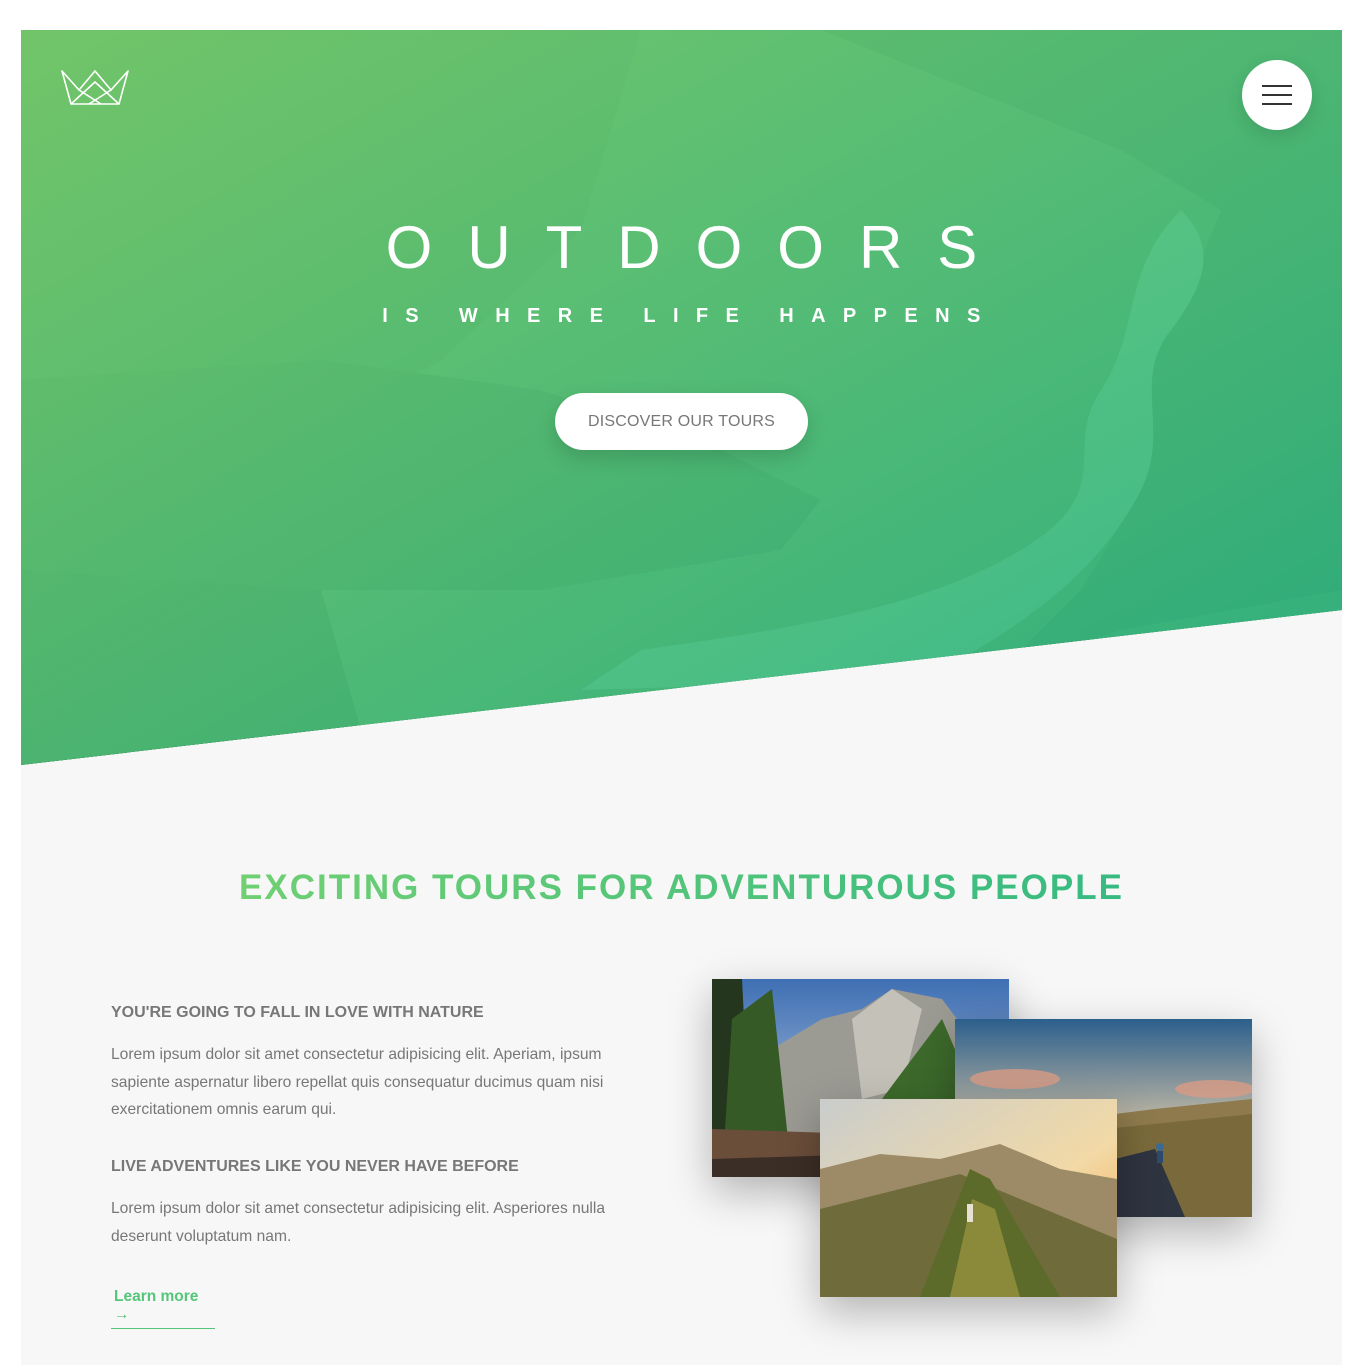 The width and height of the screenshot is (1366, 1365). I want to click on crown-logo-icon, so click(95, 88).